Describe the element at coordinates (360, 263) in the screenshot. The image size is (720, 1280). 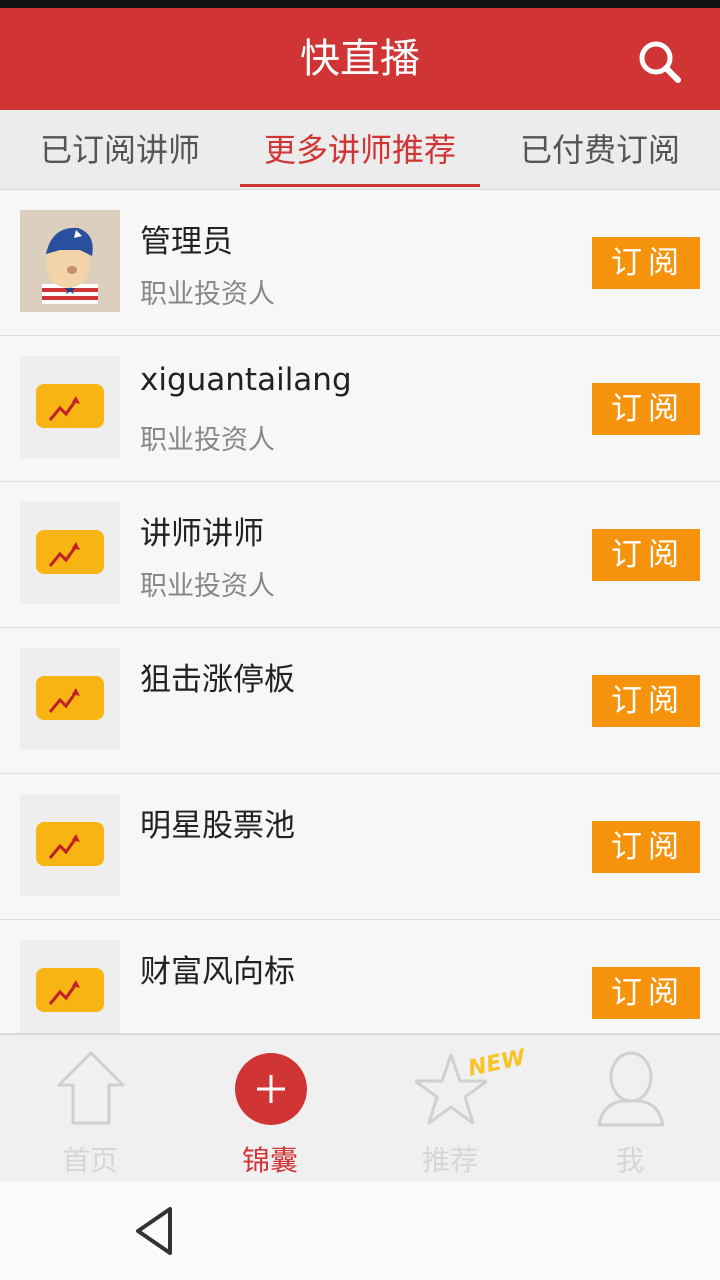
I see `list-item: 管理员 职业投资人 订阅` at that location.